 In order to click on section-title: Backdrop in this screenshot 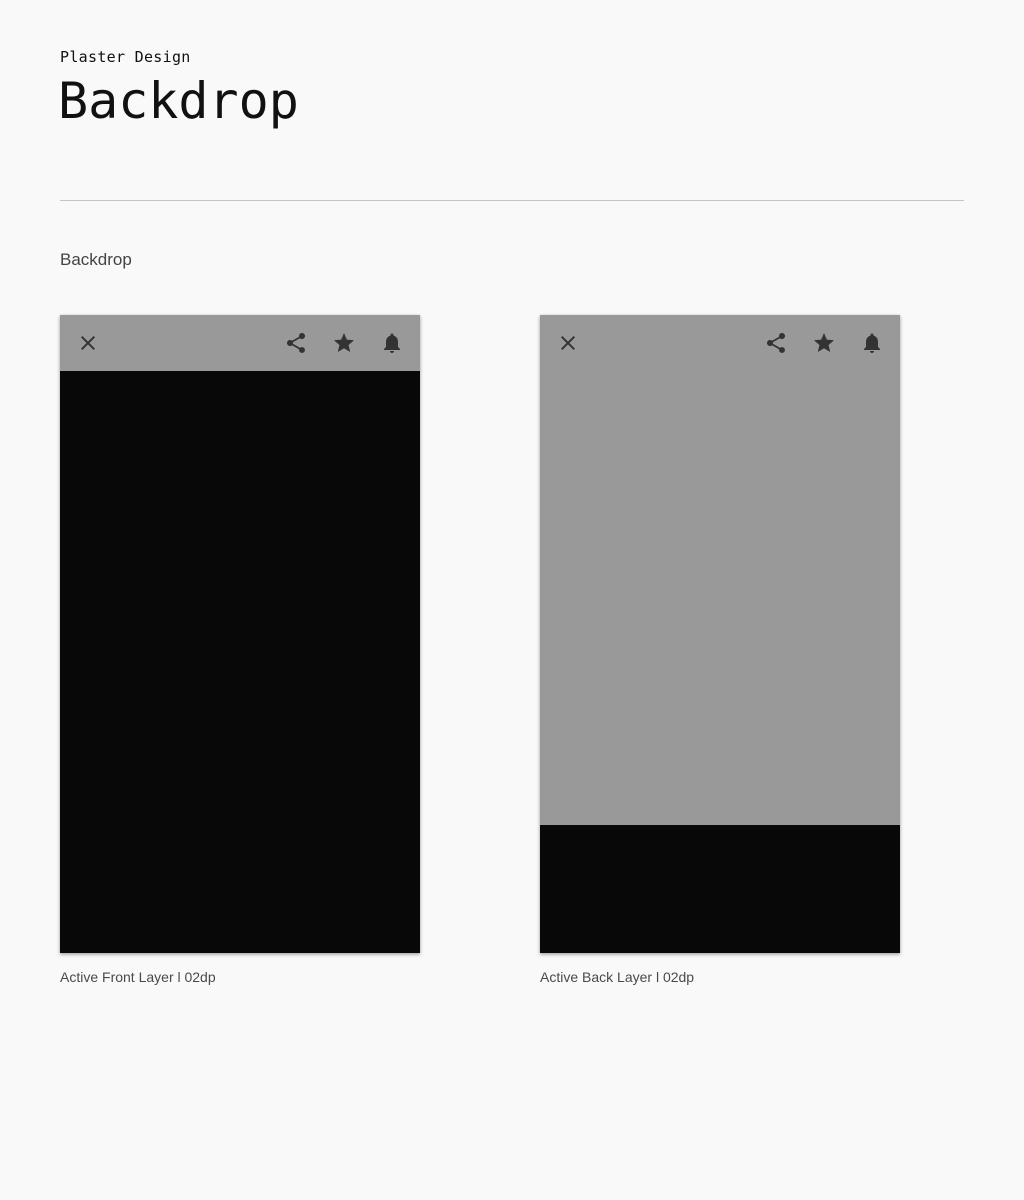, I will do `click(96, 259)`.